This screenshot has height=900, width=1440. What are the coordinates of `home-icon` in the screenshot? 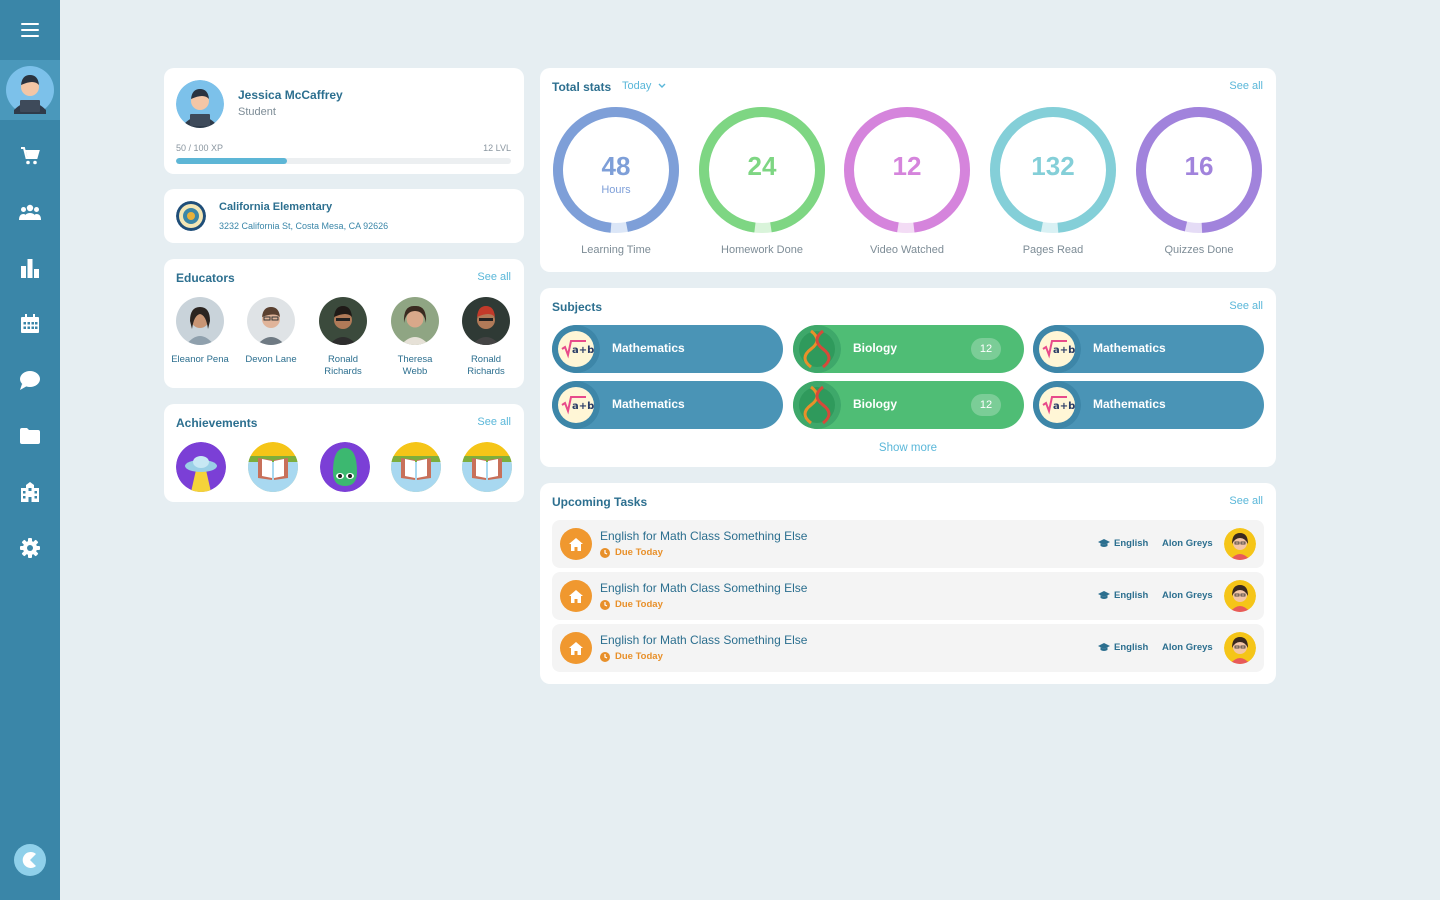 It's located at (576, 596).